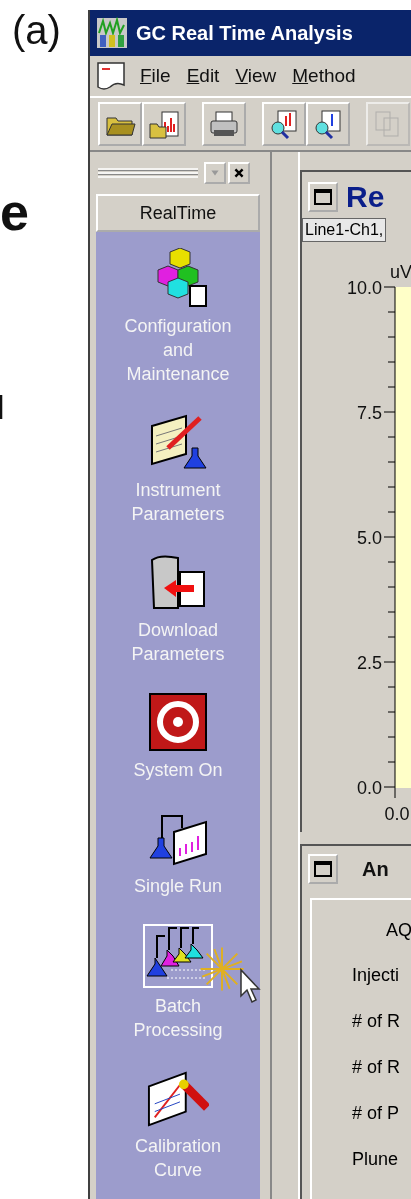 The height and width of the screenshot is (1199, 411). I want to click on menu-item: File, so click(155, 76).